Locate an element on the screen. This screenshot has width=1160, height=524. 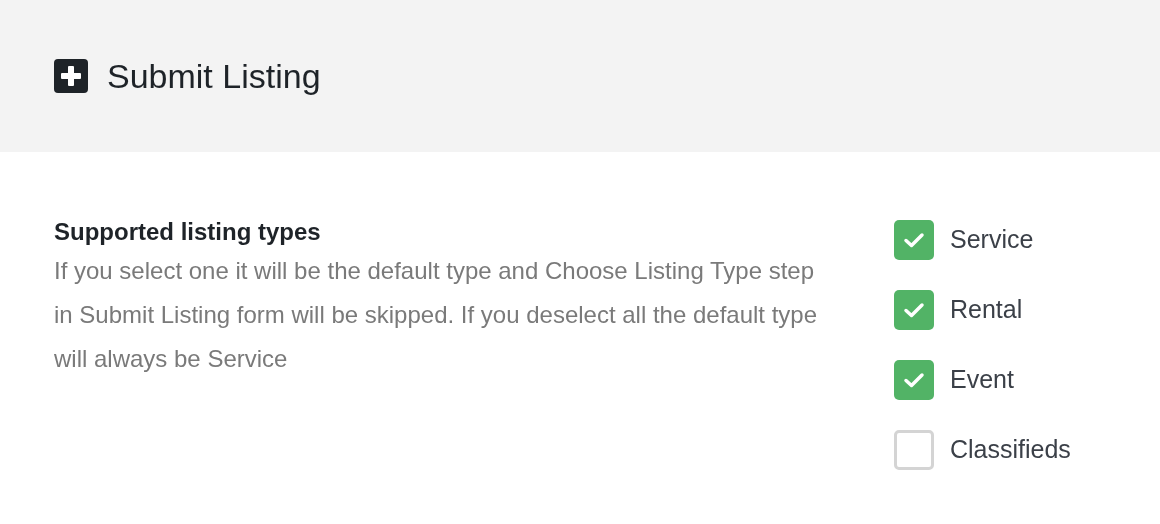
checkbox-label: Classifieds is located at coordinates (1010, 450).